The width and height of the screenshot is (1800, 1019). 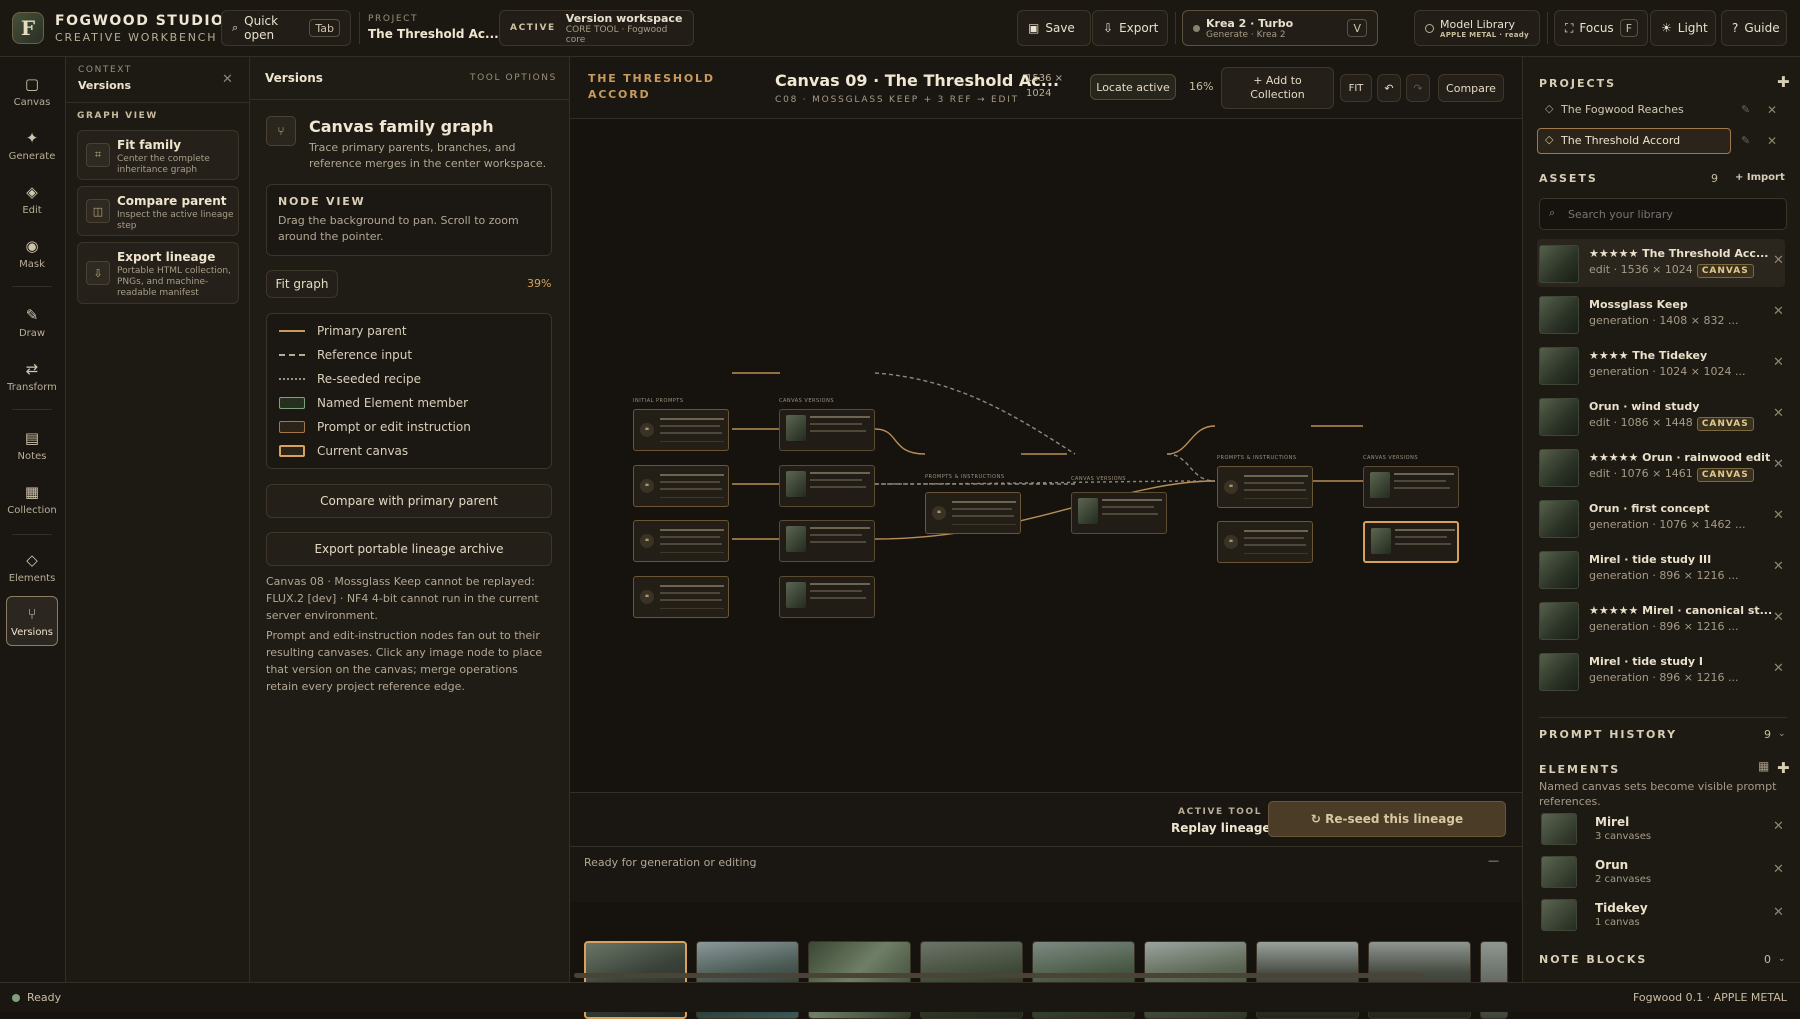 I want to click on current-canvas-node, so click(x=1411, y=542).